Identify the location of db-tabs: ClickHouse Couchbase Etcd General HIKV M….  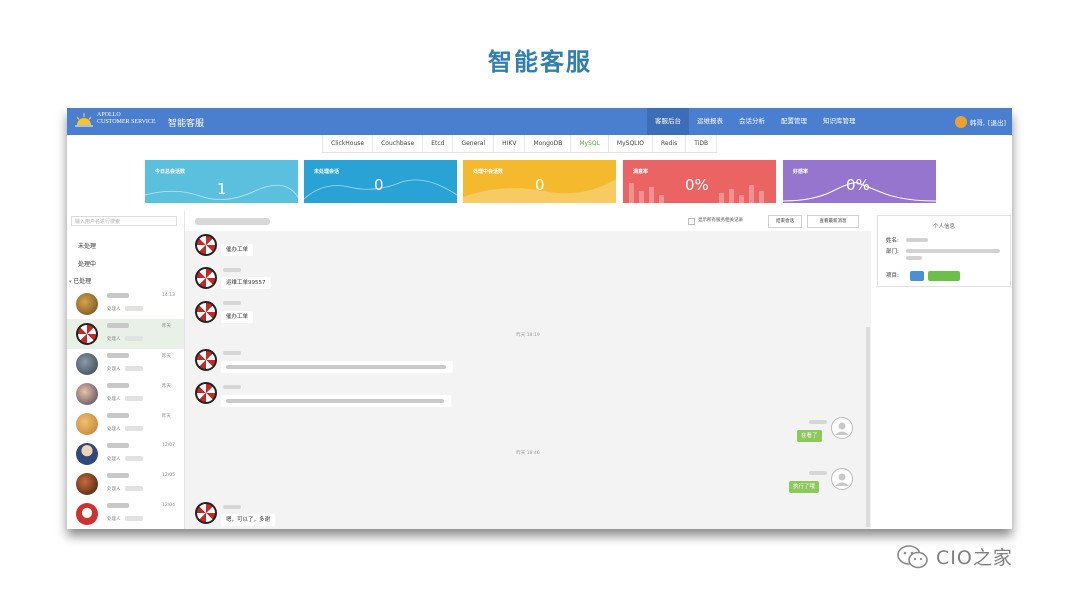
(520, 144).